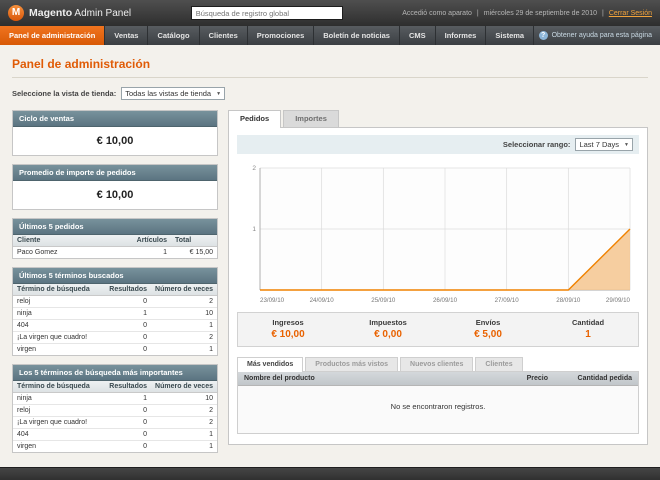 The width and height of the screenshot is (660, 480). I want to click on cell-articulos: 1, so click(151, 252).